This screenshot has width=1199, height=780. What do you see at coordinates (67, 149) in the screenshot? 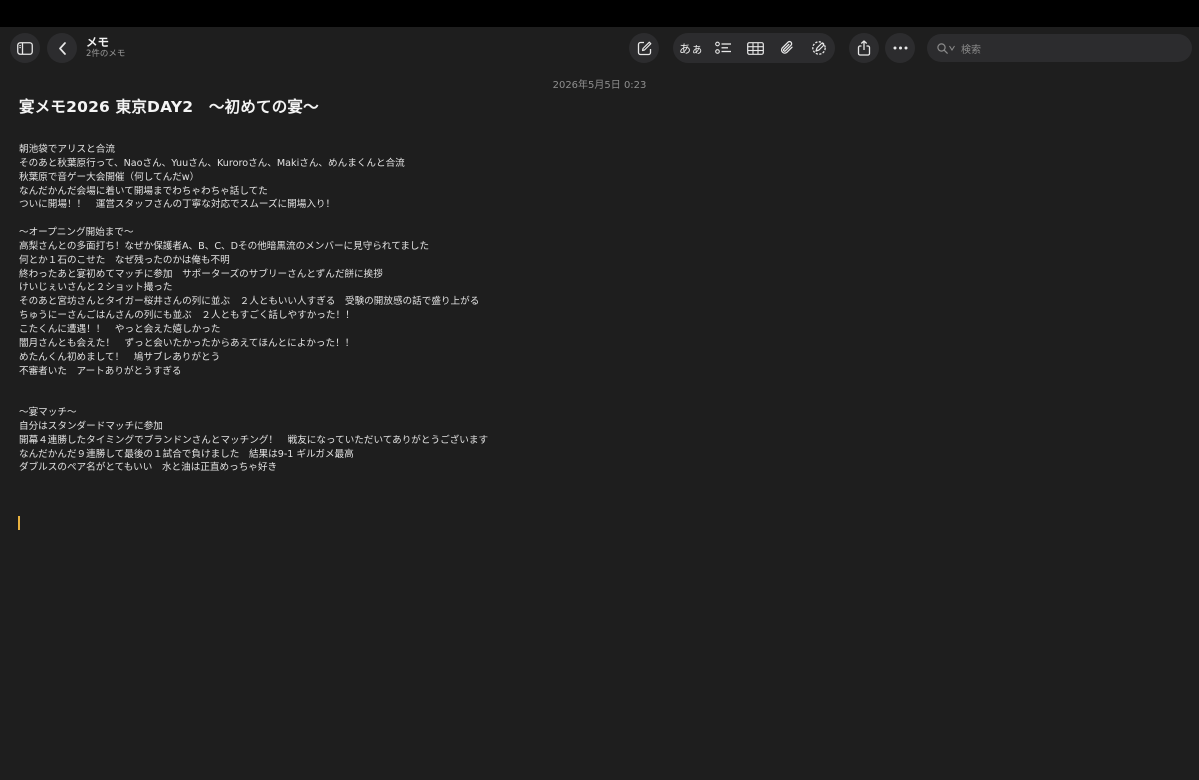
I see `note-line: 朝池袋でアリスと合流` at bounding box center [67, 149].